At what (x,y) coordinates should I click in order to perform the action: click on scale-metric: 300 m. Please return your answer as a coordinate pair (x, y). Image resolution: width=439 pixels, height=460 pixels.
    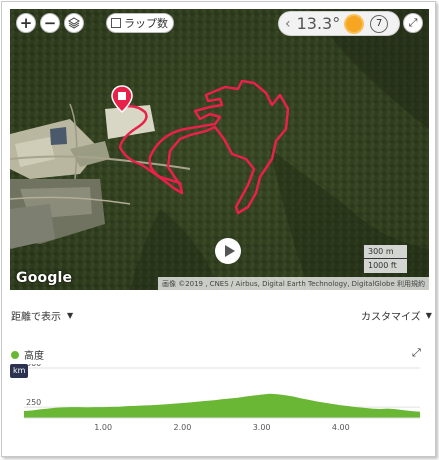
    Looking at the image, I should click on (385, 252).